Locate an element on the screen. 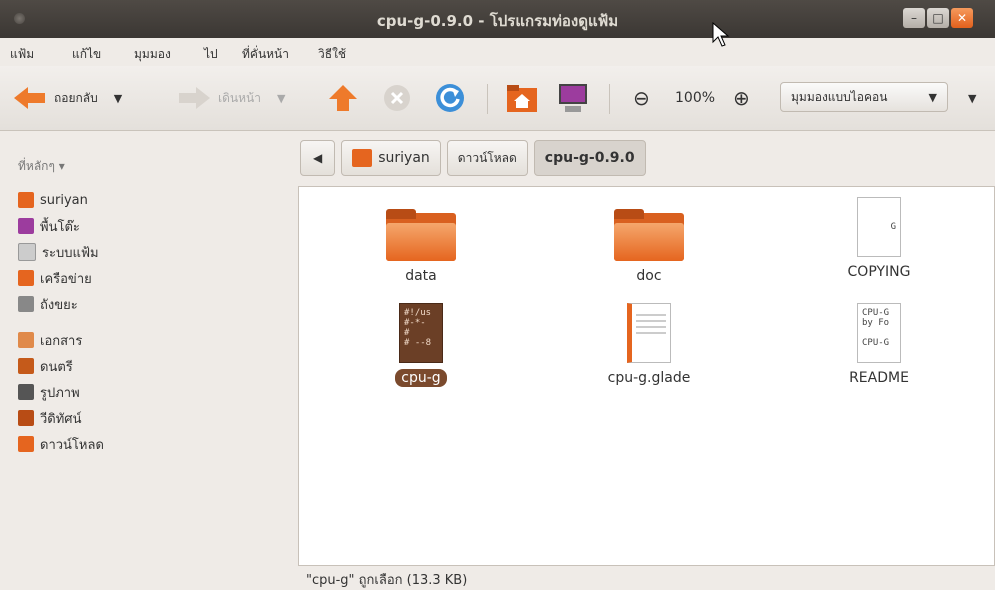 Image resolution: width=995 pixels, height=590 pixels. menu-file: แฟ้ม is located at coordinates (22, 54).